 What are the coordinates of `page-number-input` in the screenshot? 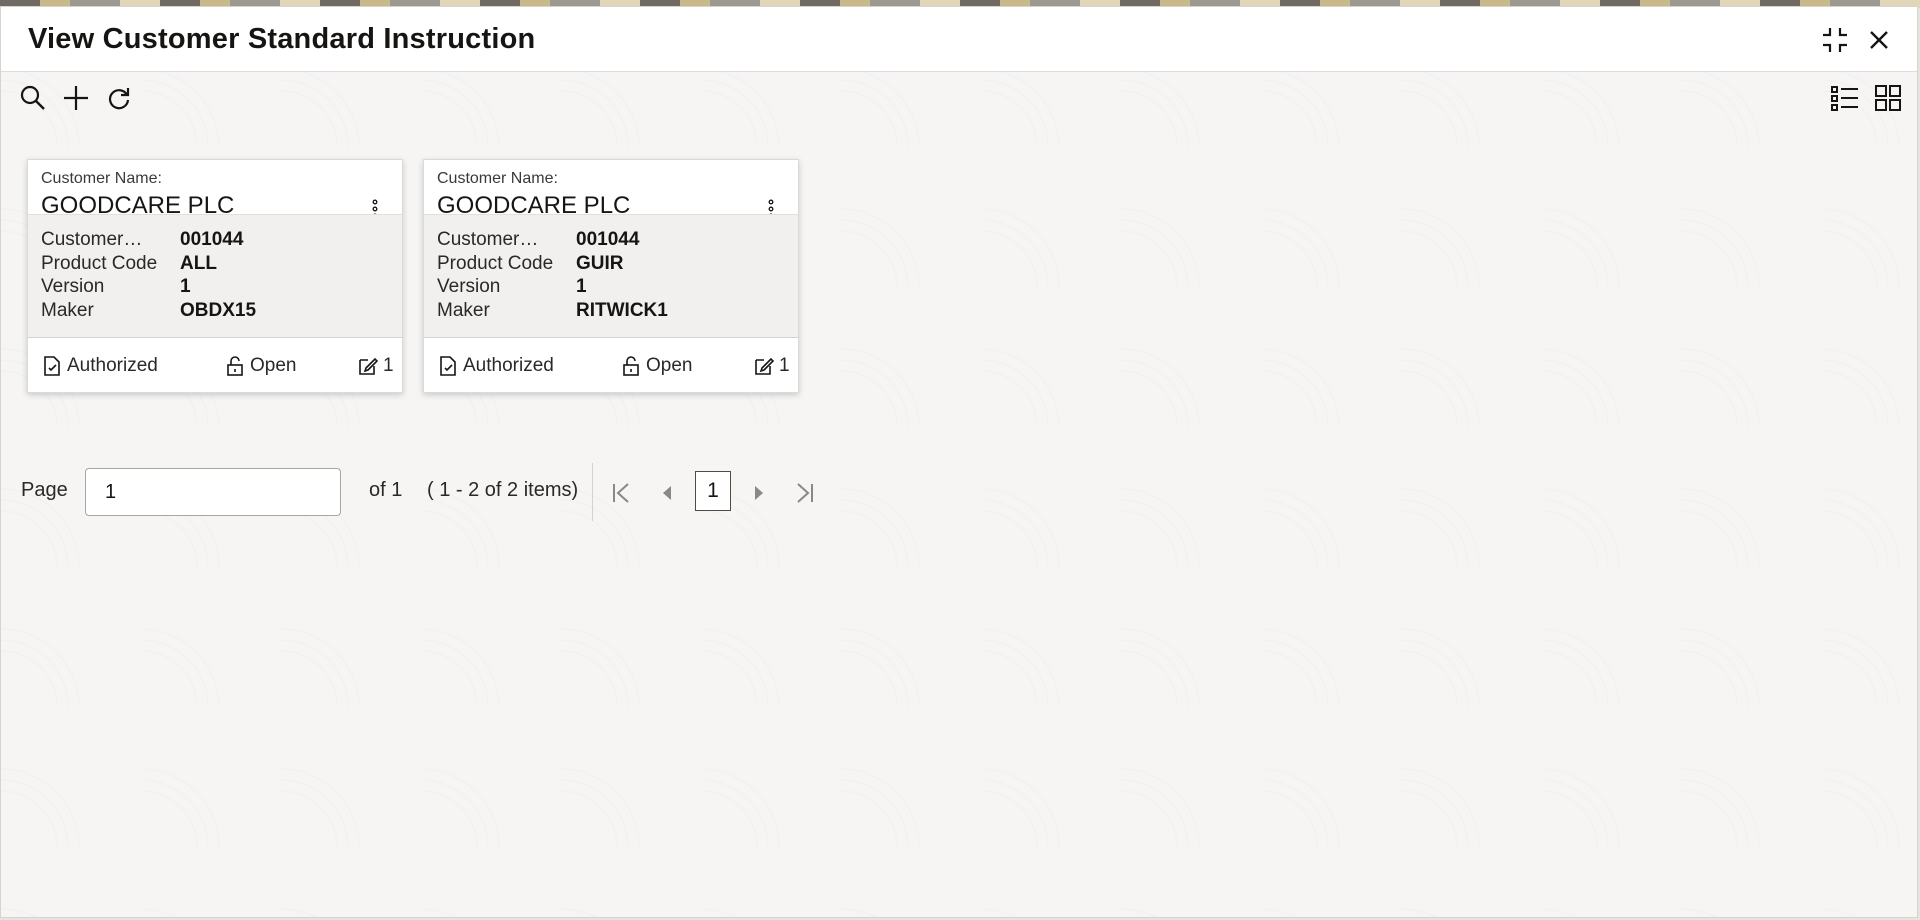 It's located at (213, 492).